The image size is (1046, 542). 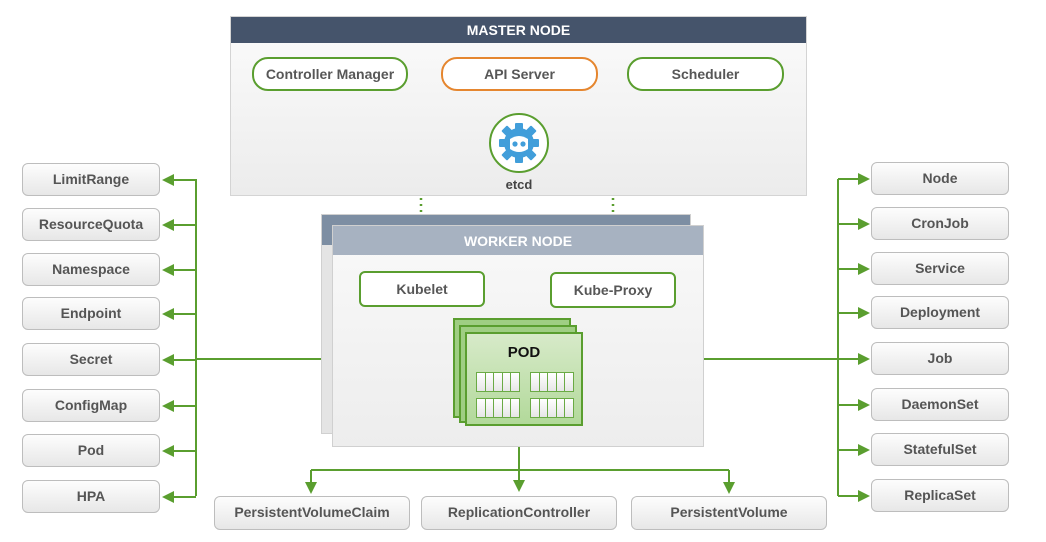 I want to click on api-server-box: API Server, so click(x=519, y=74).